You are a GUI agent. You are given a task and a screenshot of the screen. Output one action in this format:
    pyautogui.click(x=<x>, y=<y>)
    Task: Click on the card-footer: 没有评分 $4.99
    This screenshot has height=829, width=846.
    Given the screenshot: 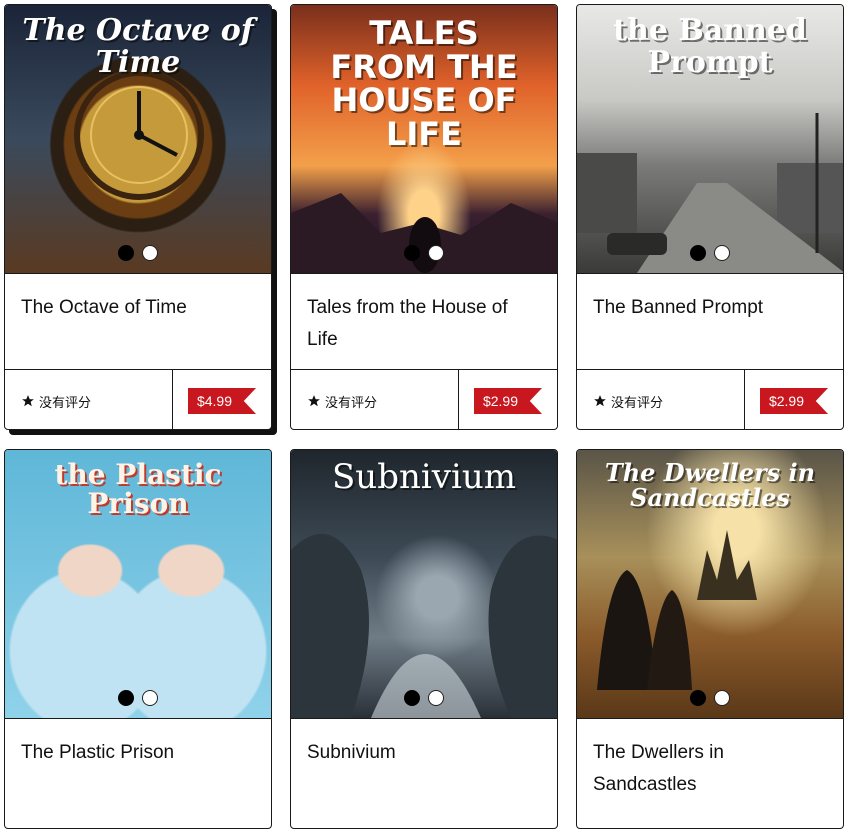 What is the action you would take?
    pyautogui.click(x=138, y=399)
    